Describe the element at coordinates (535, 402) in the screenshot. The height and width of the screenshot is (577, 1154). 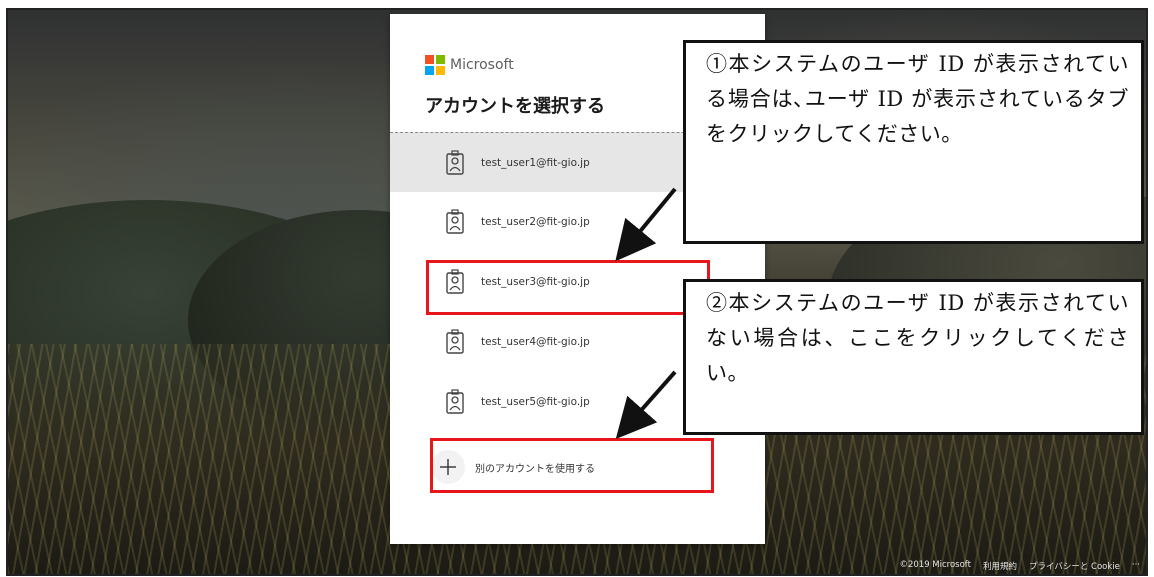
I see `account-email: test_user5@fit-gio.jp` at that location.